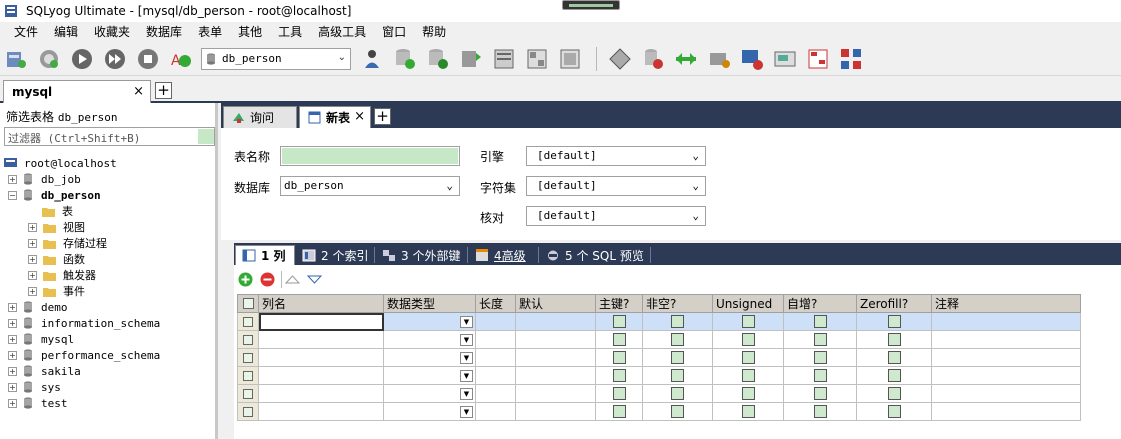 This screenshot has width=1121, height=439. I want to click on close-icon: ×, so click(138, 91).